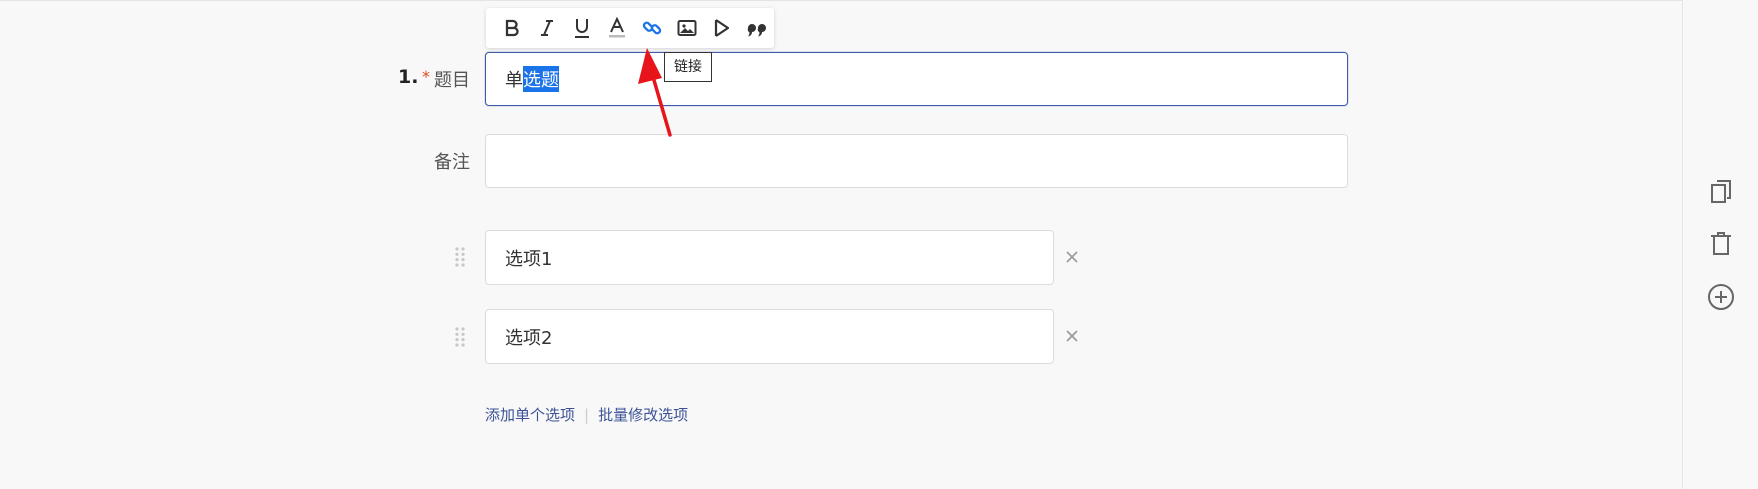 The image size is (1758, 489). I want to click on font-color-button, so click(616, 28).